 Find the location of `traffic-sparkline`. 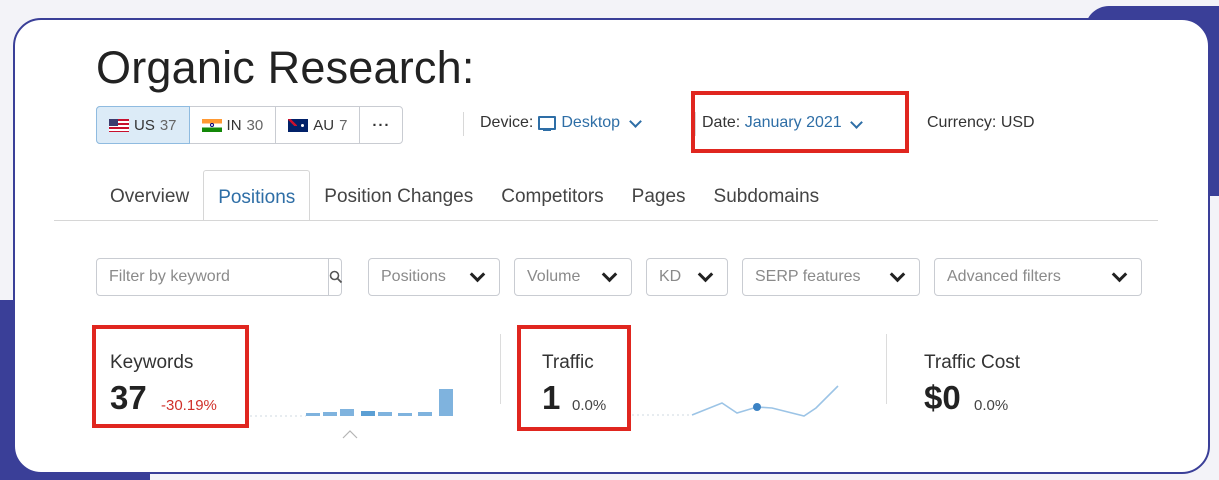

traffic-sparkline is located at coordinates (735, 401).